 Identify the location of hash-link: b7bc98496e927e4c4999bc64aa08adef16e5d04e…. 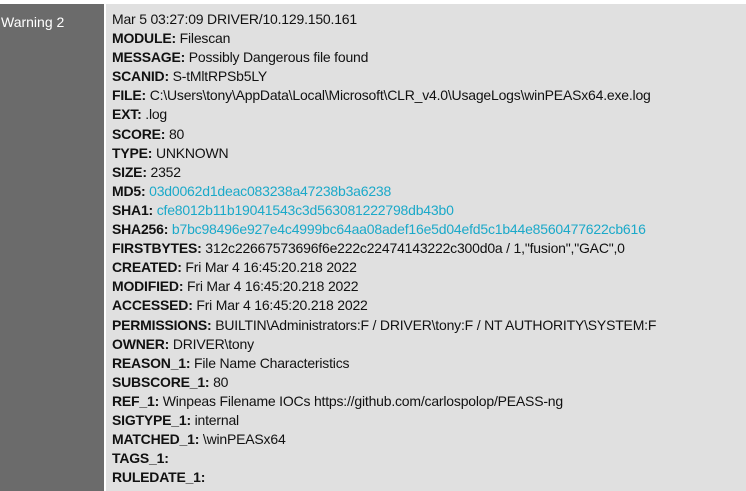
(409, 229).